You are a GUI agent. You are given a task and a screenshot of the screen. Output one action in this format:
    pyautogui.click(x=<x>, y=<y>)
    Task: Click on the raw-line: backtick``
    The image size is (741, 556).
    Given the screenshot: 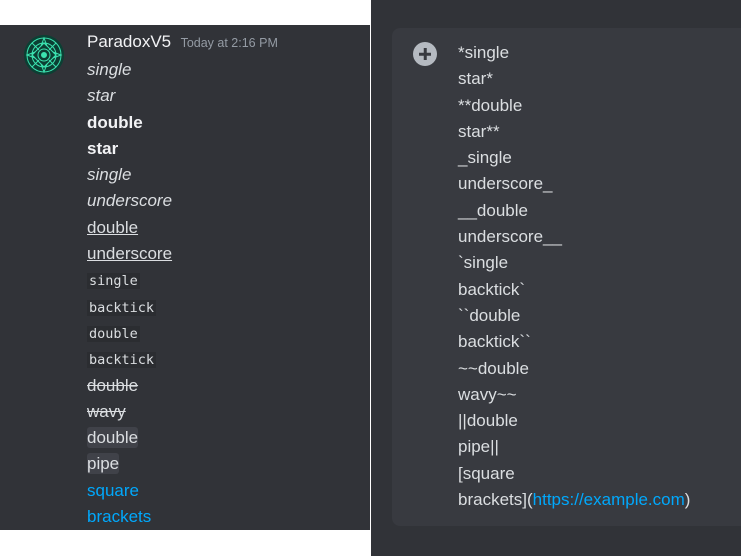 What is the action you would take?
    pyautogui.click(x=494, y=342)
    